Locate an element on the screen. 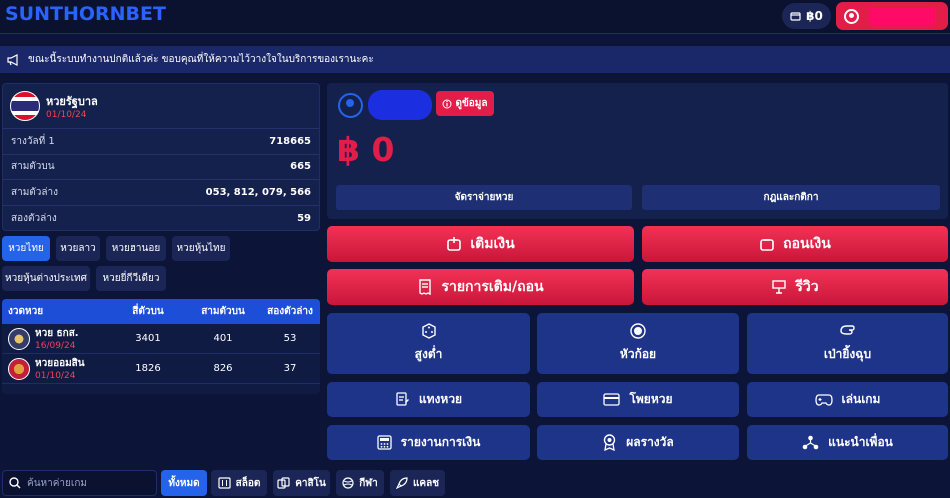  table-row: หวยออมสิน 01/10/24 1826 826 37 is located at coordinates (161, 369).